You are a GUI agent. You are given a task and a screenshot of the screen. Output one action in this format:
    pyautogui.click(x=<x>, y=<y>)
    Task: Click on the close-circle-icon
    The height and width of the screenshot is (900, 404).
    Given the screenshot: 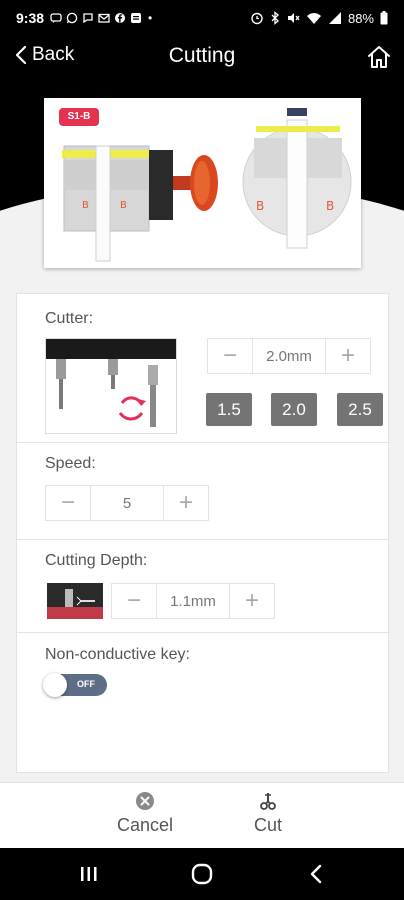 What is the action you would take?
    pyautogui.click(x=145, y=801)
    